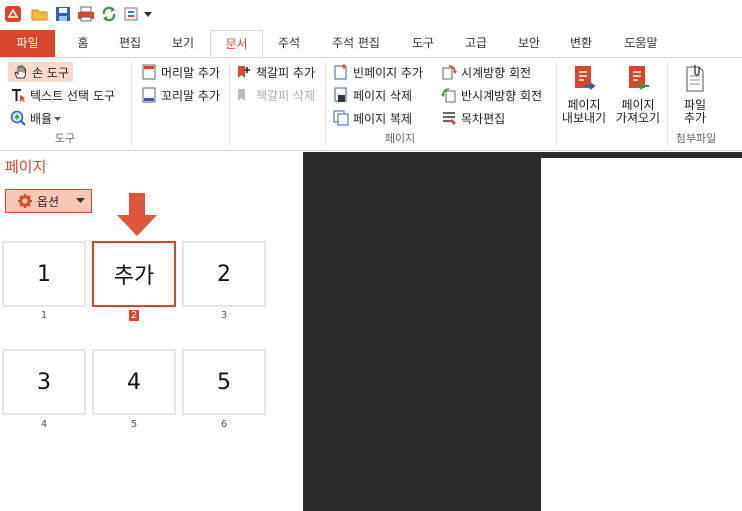 This screenshot has height=511, width=742. I want to click on ribbon-tab-bar: 파일 홈 편집 보기 문서 주석 주석 편집 도구 고급 보안 변환 도움말, so click(371, 44).